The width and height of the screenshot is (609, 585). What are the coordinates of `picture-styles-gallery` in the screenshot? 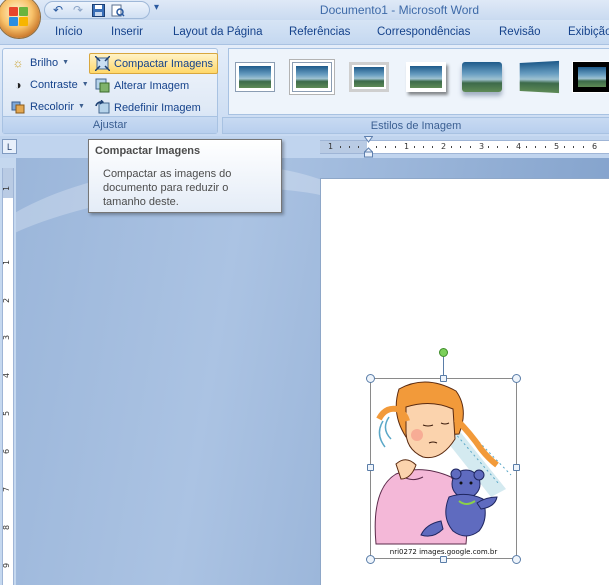 It's located at (418, 81).